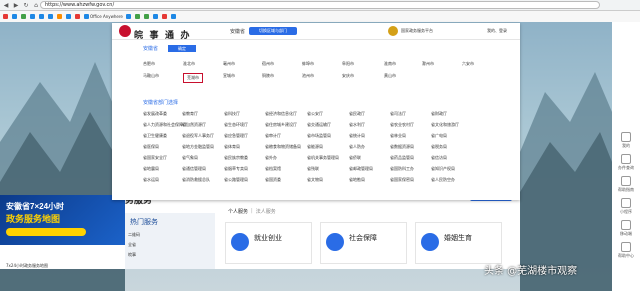 The width and height of the screenshot is (640, 291). I want to click on city-option: 合肥市, so click(149, 64).